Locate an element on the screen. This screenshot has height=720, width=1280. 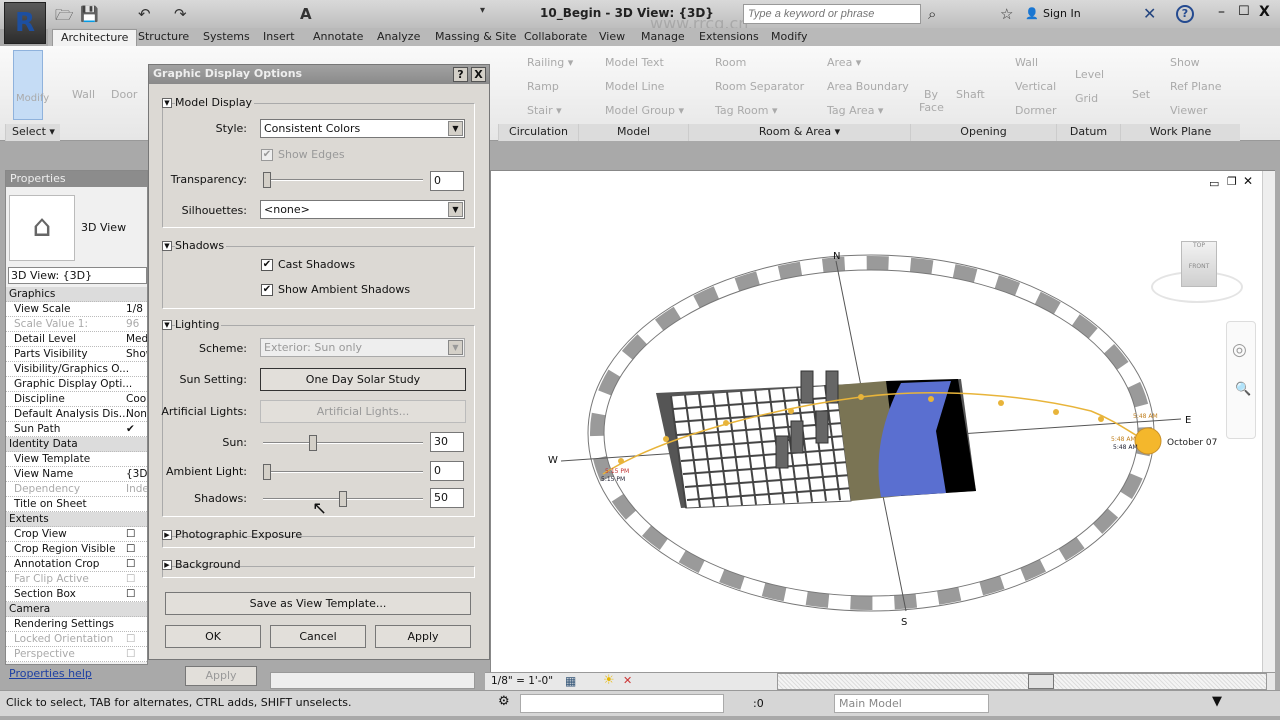
shadows-intensity-slider is located at coordinates (343, 499).